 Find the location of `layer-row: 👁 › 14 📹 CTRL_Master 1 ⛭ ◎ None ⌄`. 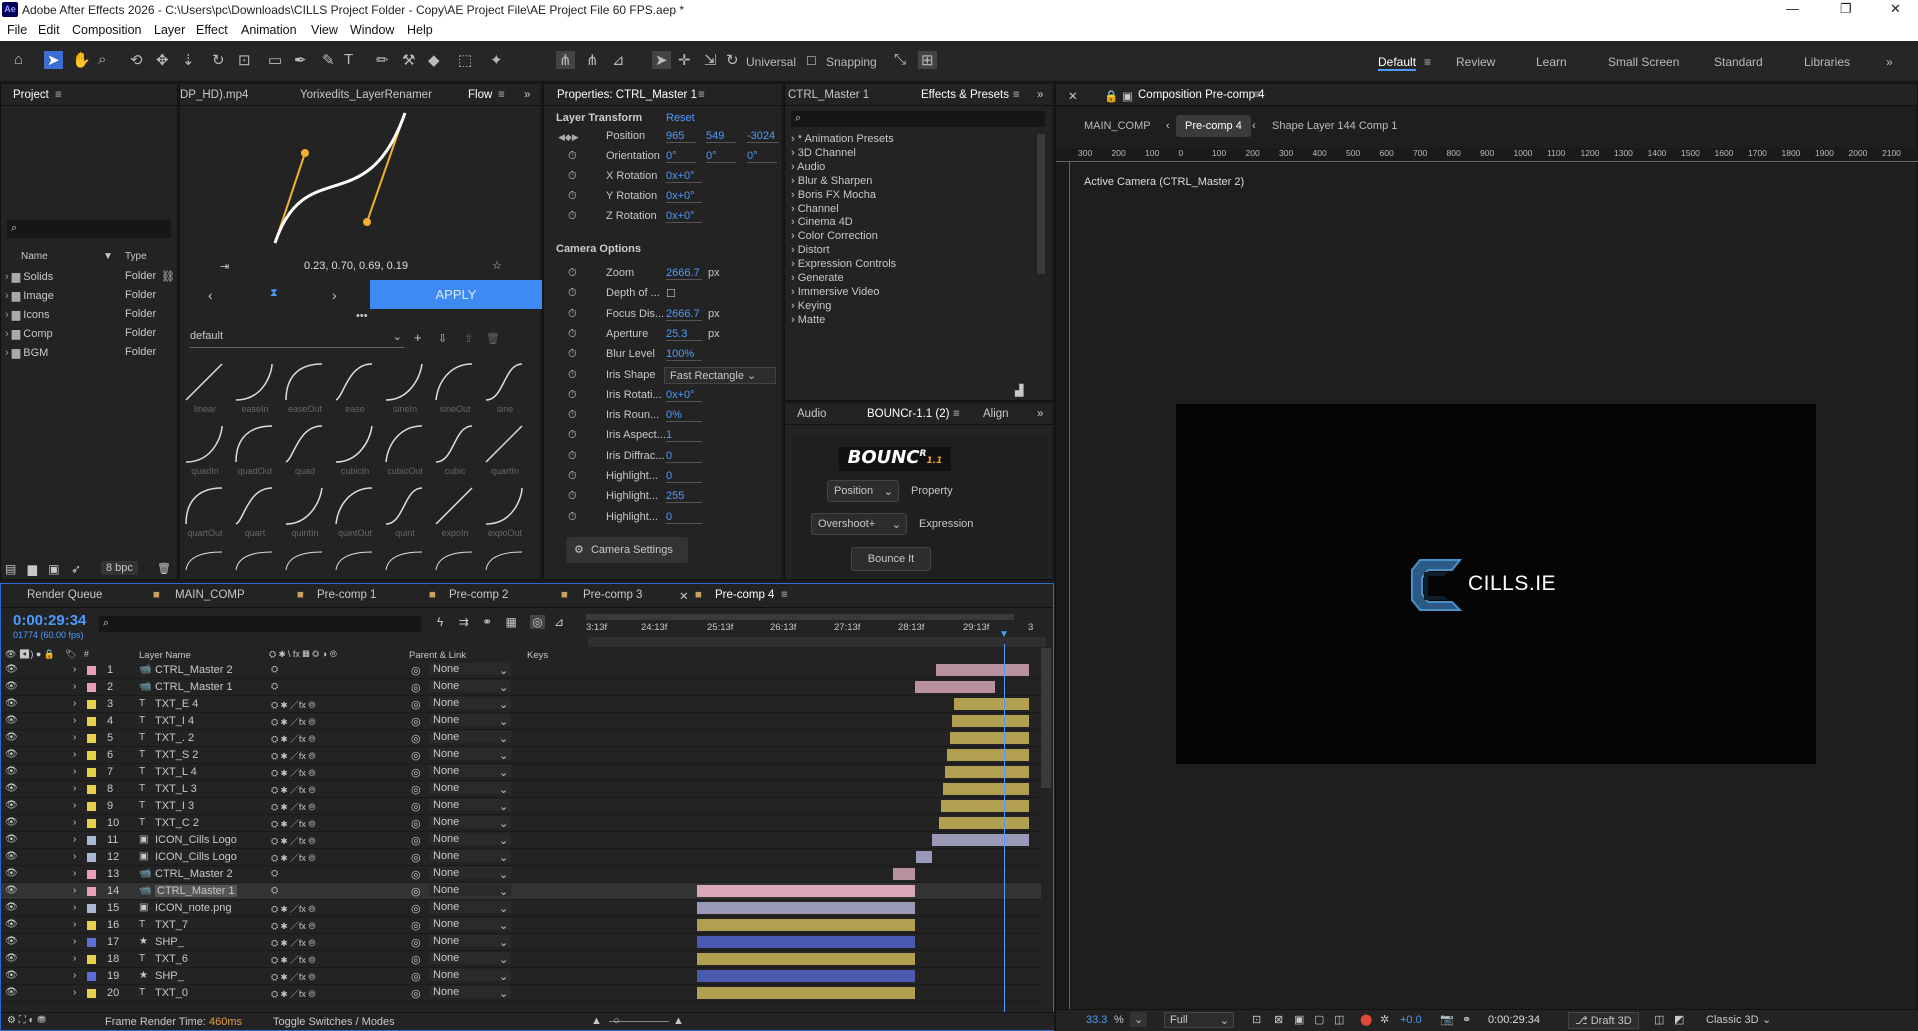

layer-row: 👁 › 14 📹 CTRL_Master 1 ⛭ ◎ None ⌄ is located at coordinates (521, 891).